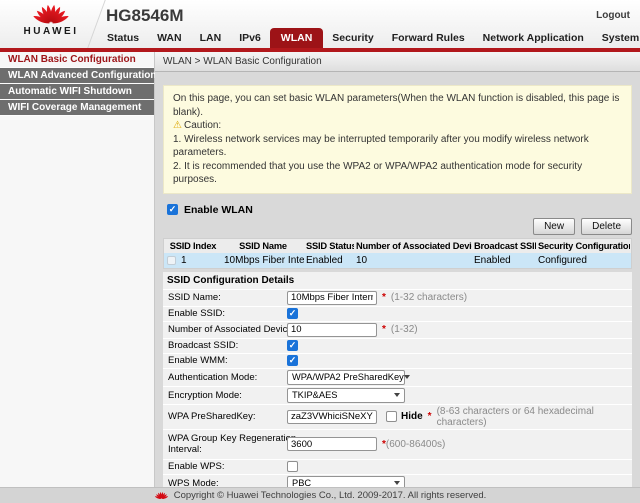 Image resolution: width=640 pixels, height=503 pixels. I want to click on broadcast-ssid-label: Broadcast SSID:, so click(203, 345).